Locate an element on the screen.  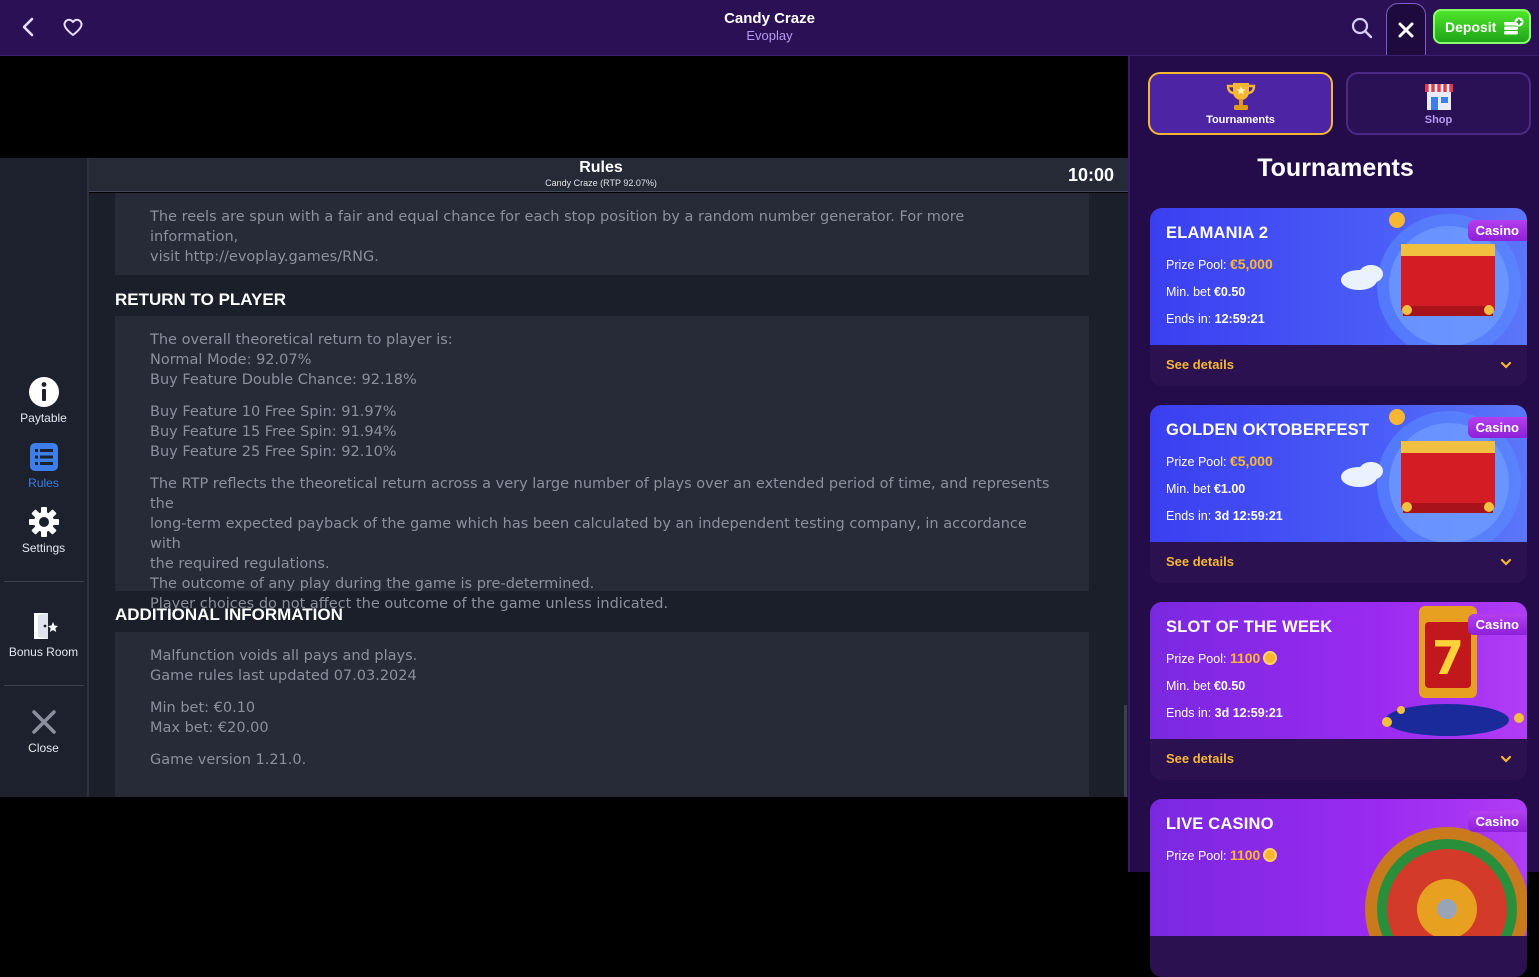
rules-title: Rules is located at coordinates (601, 167).